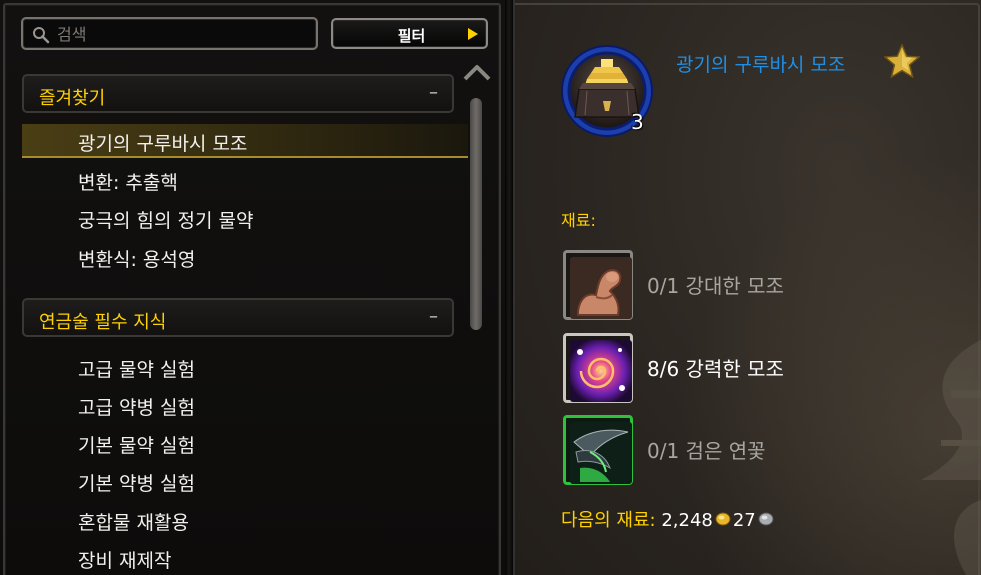 The image size is (981, 575). What do you see at coordinates (245, 520) in the screenshot?
I see `recipe-item: 혼합물 재활용` at bounding box center [245, 520].